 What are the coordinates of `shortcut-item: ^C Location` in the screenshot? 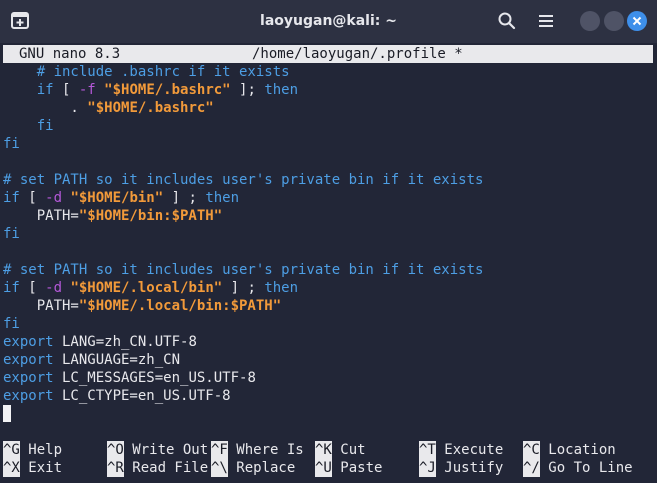 It's located at (569, 450).